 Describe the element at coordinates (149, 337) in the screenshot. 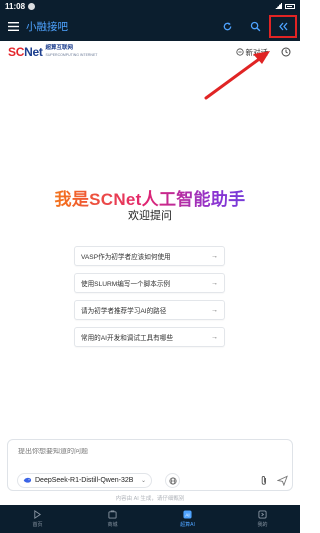

I see `suggestion-item: 常用的AI开发和调试工具有哪些 →` at that location.